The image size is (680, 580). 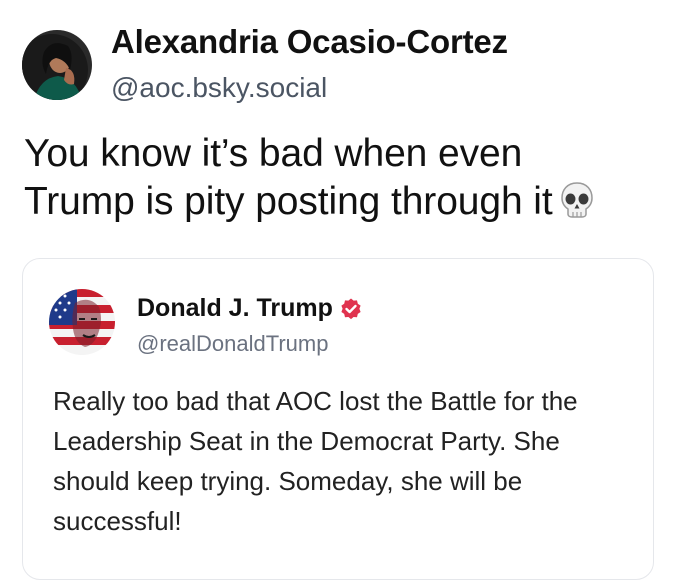 I want to click on verified-badge-icon, so click(x=351, y=309).